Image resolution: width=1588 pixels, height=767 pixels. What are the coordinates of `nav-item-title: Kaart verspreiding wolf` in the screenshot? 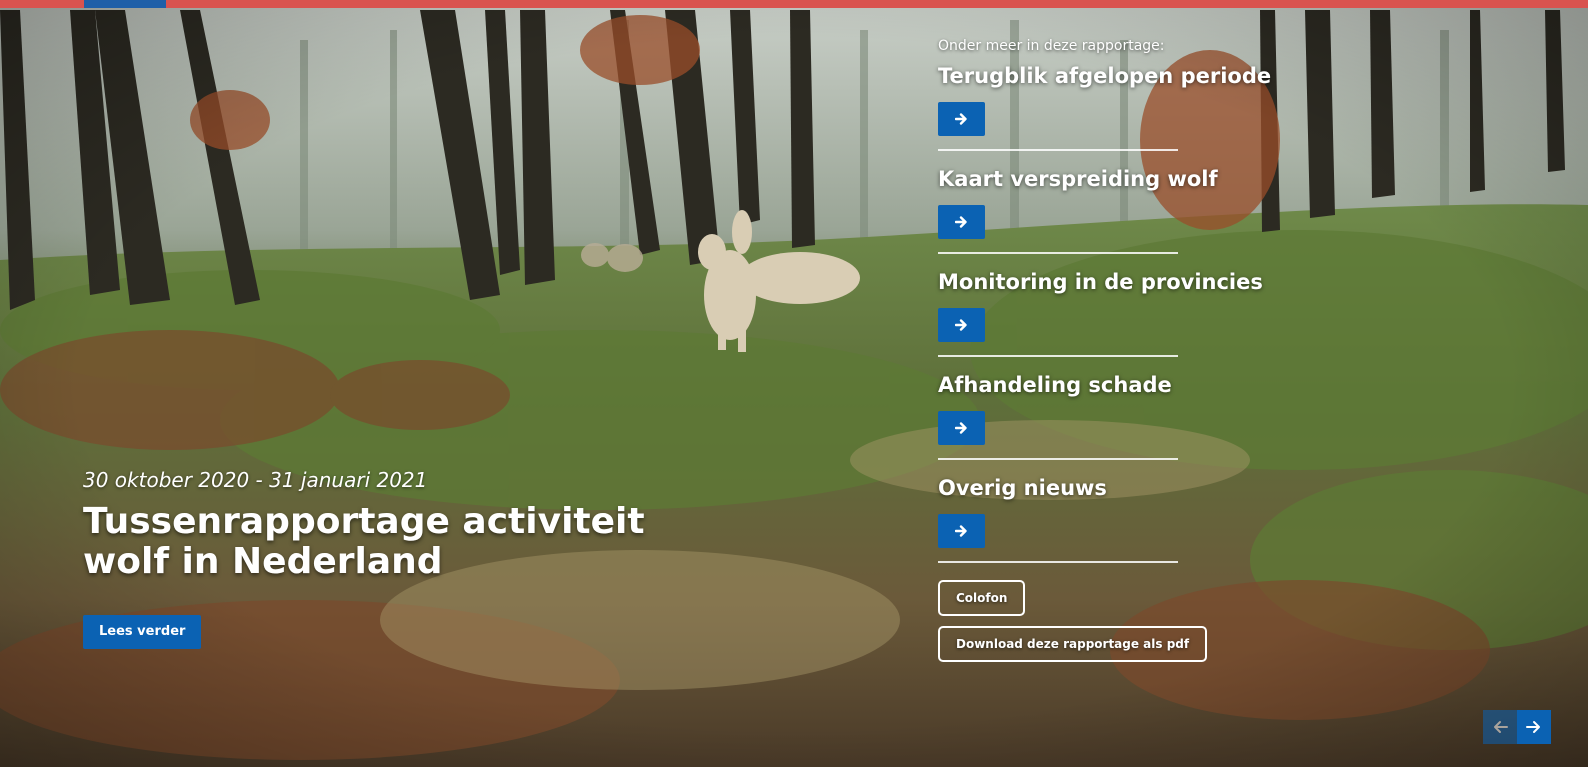 It's located at (1078, 179).